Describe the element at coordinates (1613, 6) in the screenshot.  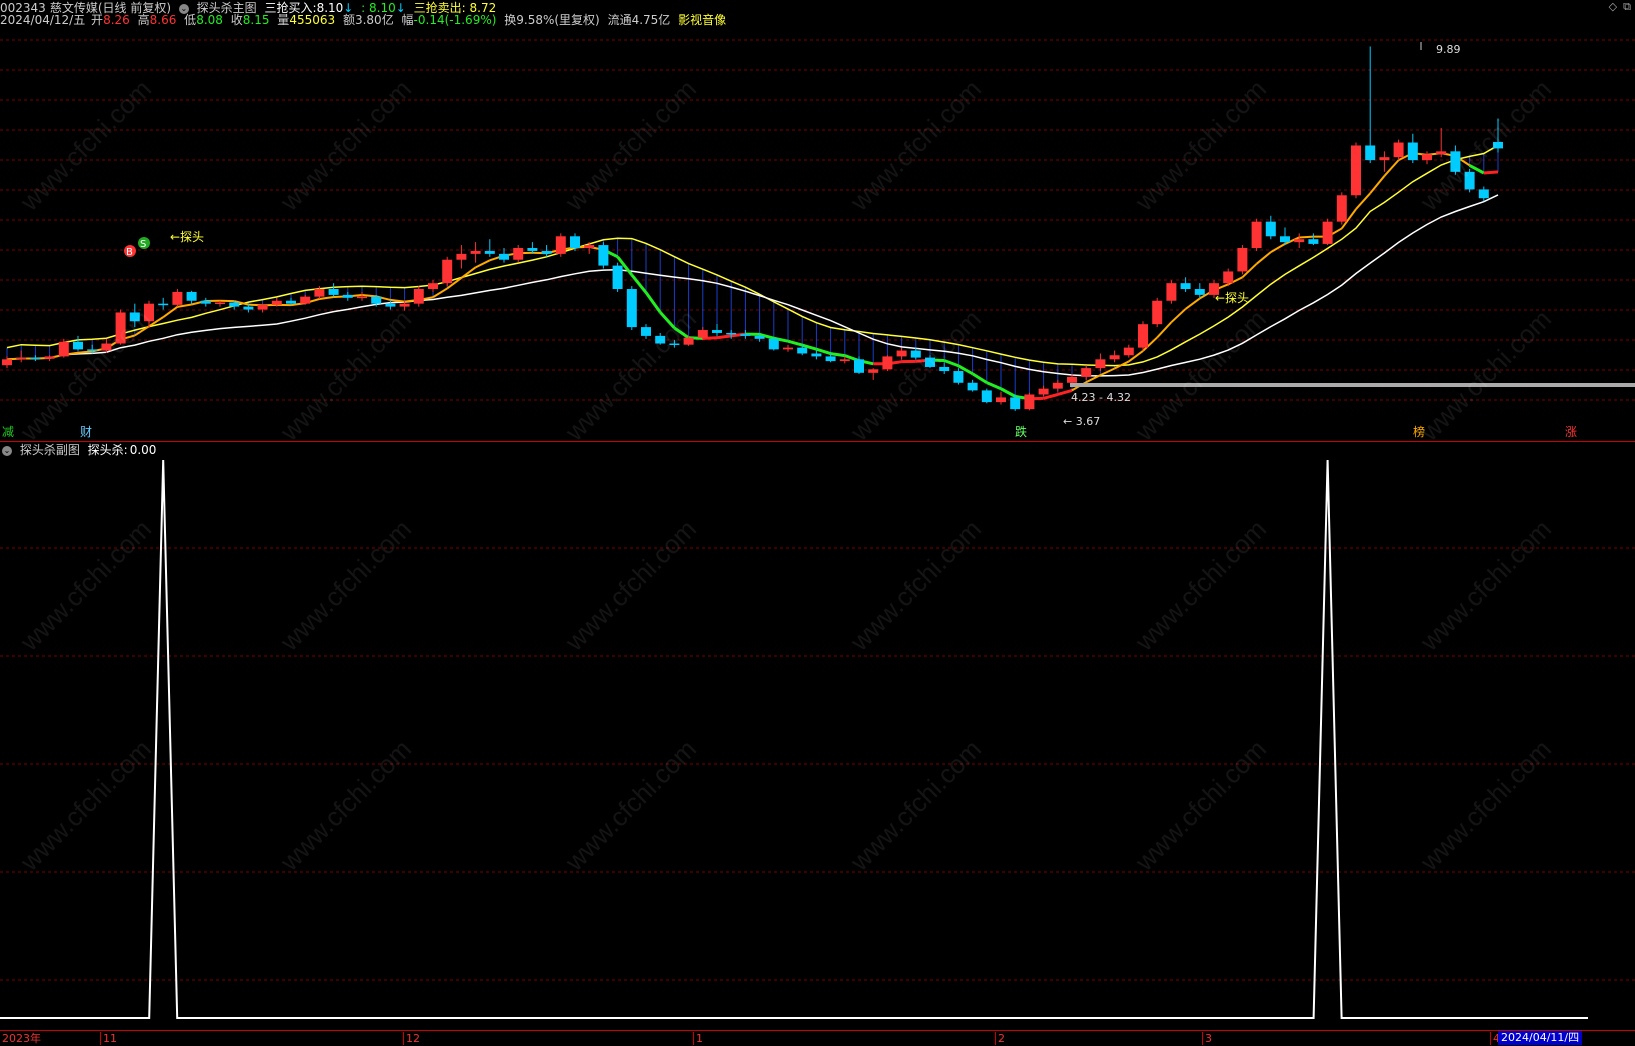
I see `diamond-icon: ◇` at that location.